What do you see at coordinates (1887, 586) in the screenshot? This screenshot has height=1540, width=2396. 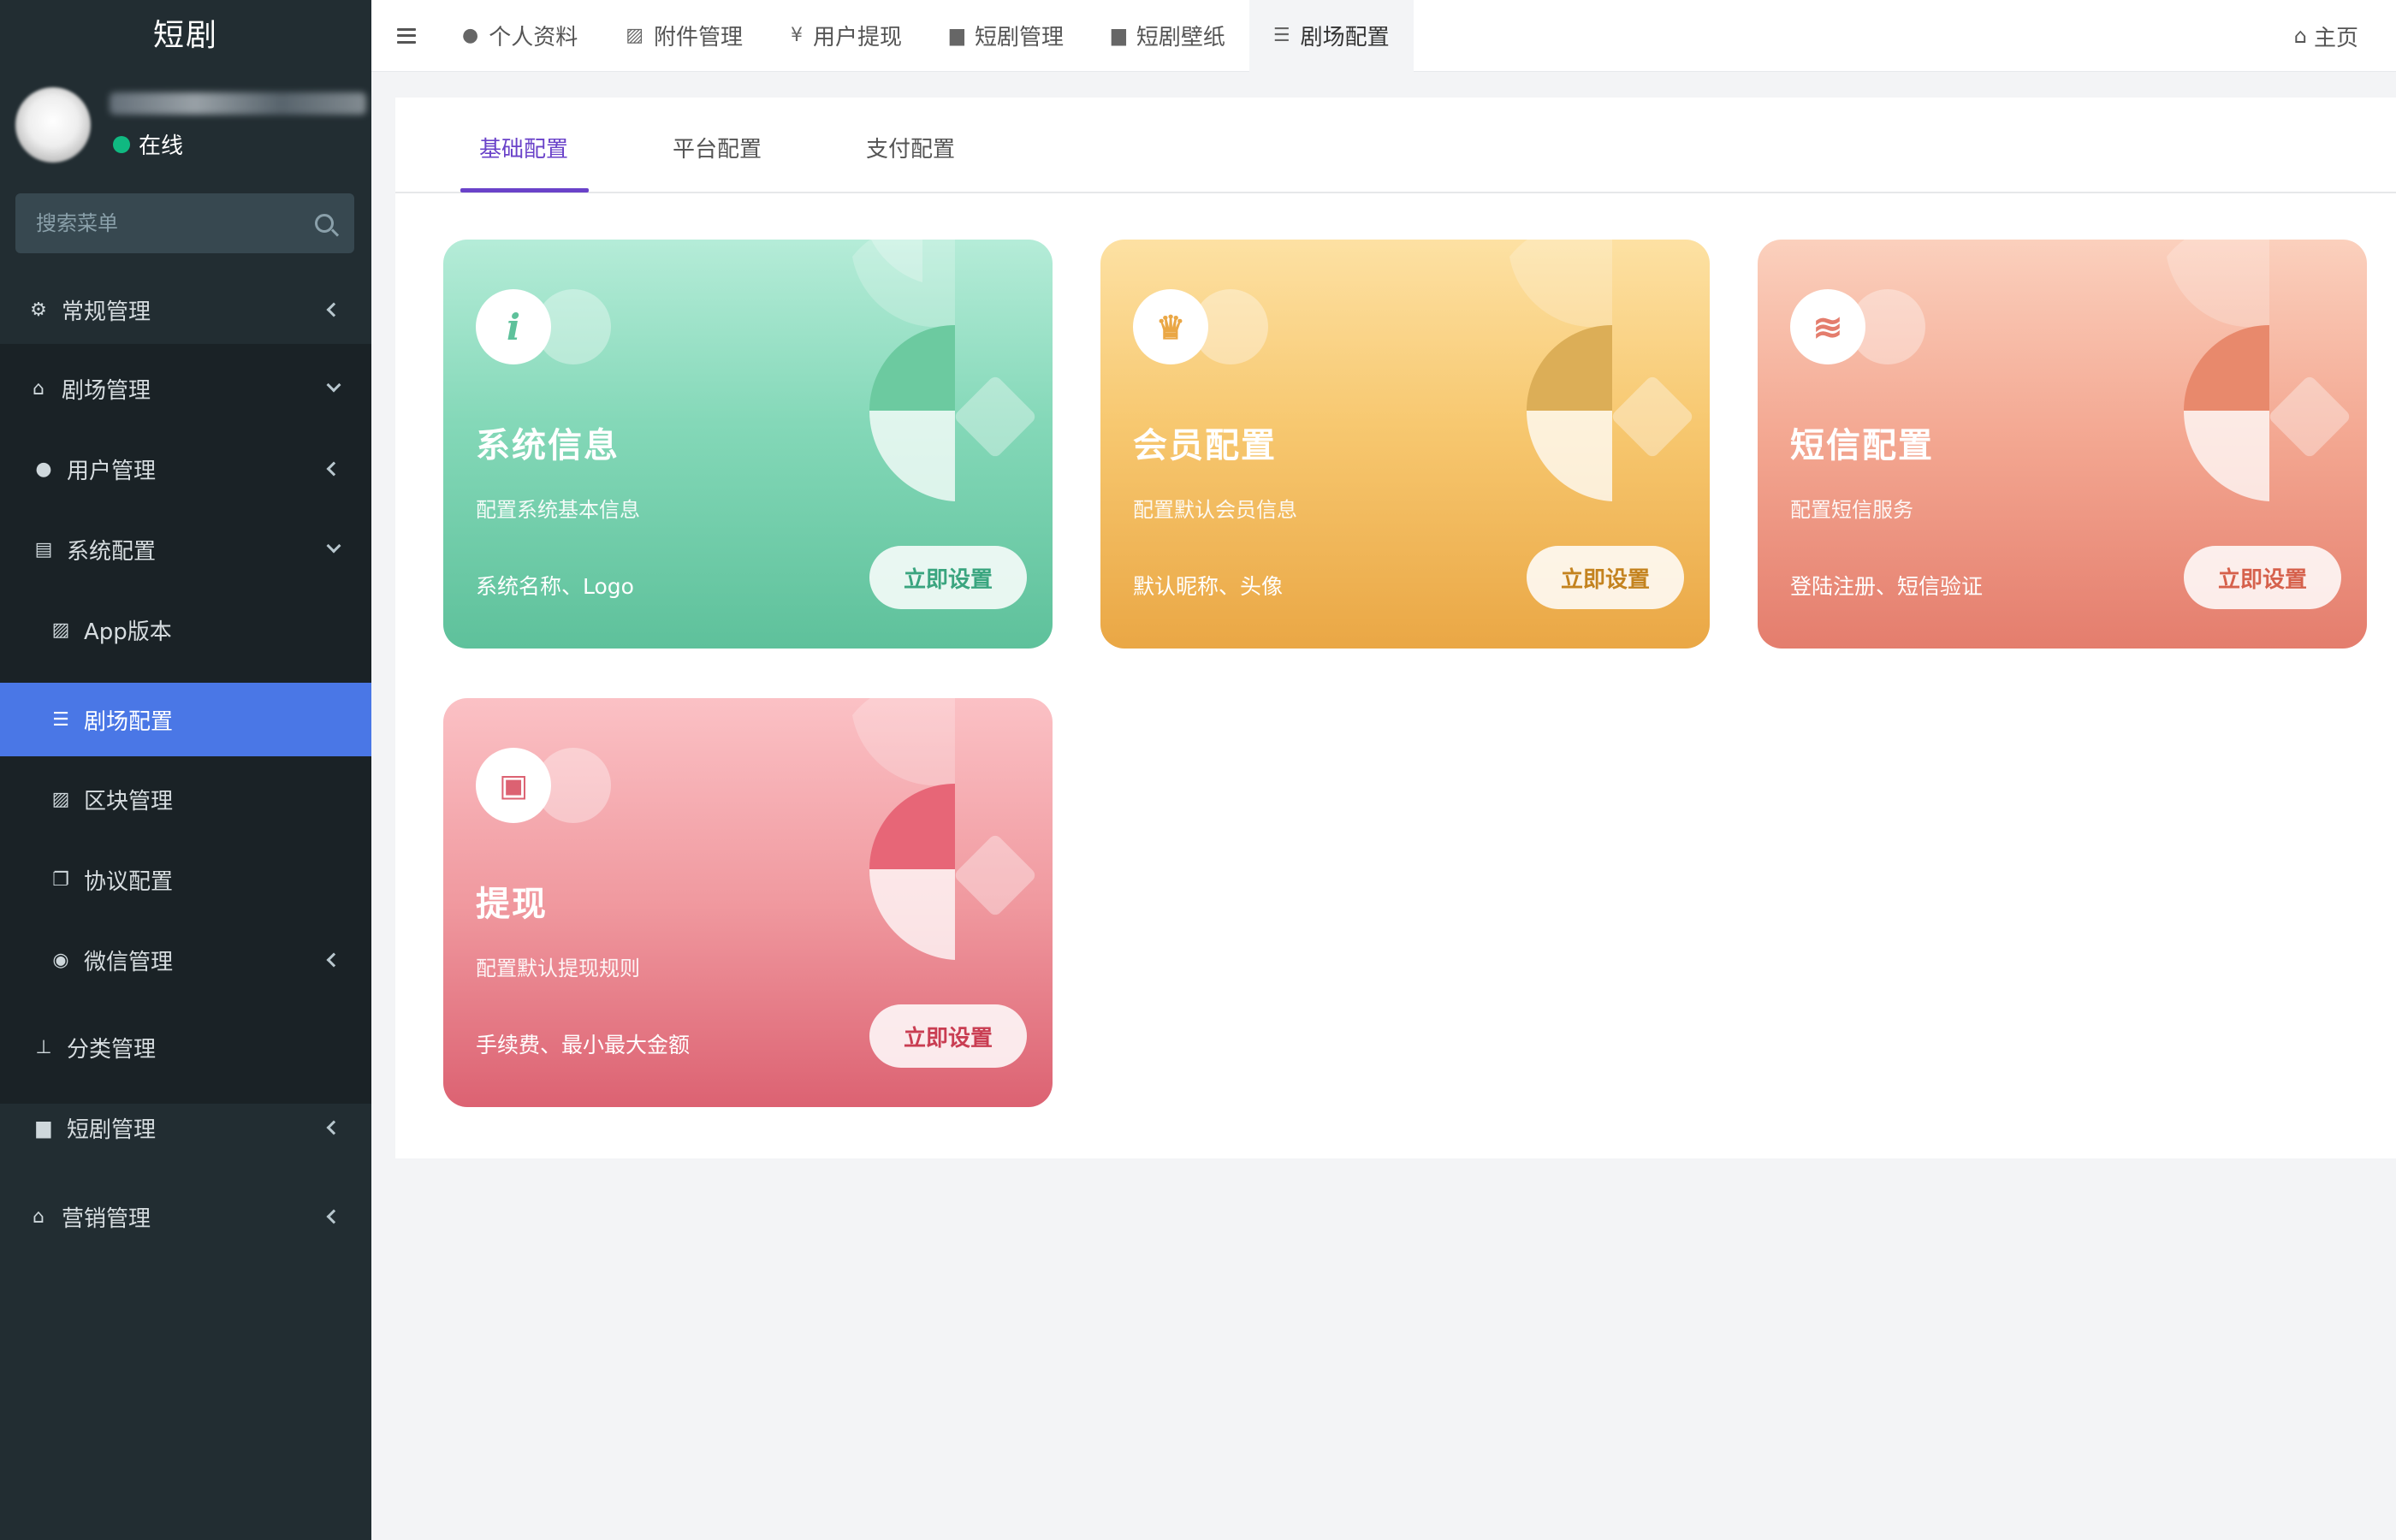 I see `card-foot: 登陆注册、短信验证` at bounding box center [1887, 586].